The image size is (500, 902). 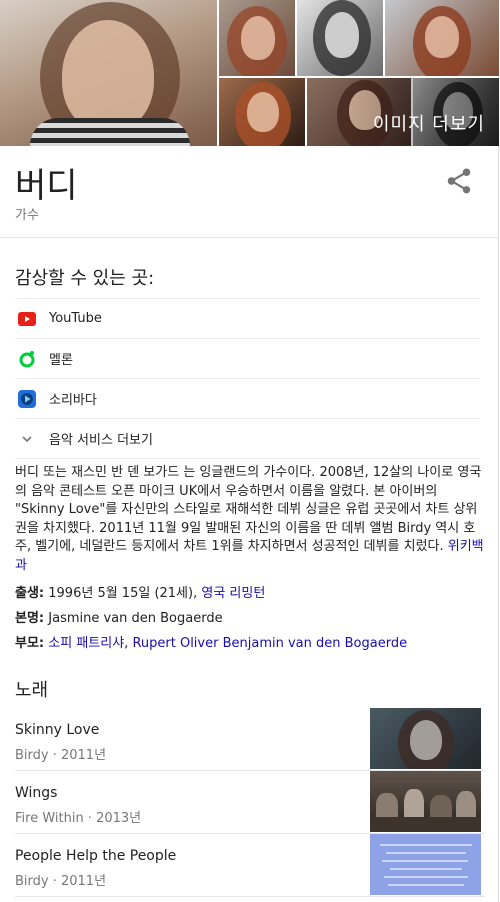 I want to click on main-photo, so click(x=108, y=73).